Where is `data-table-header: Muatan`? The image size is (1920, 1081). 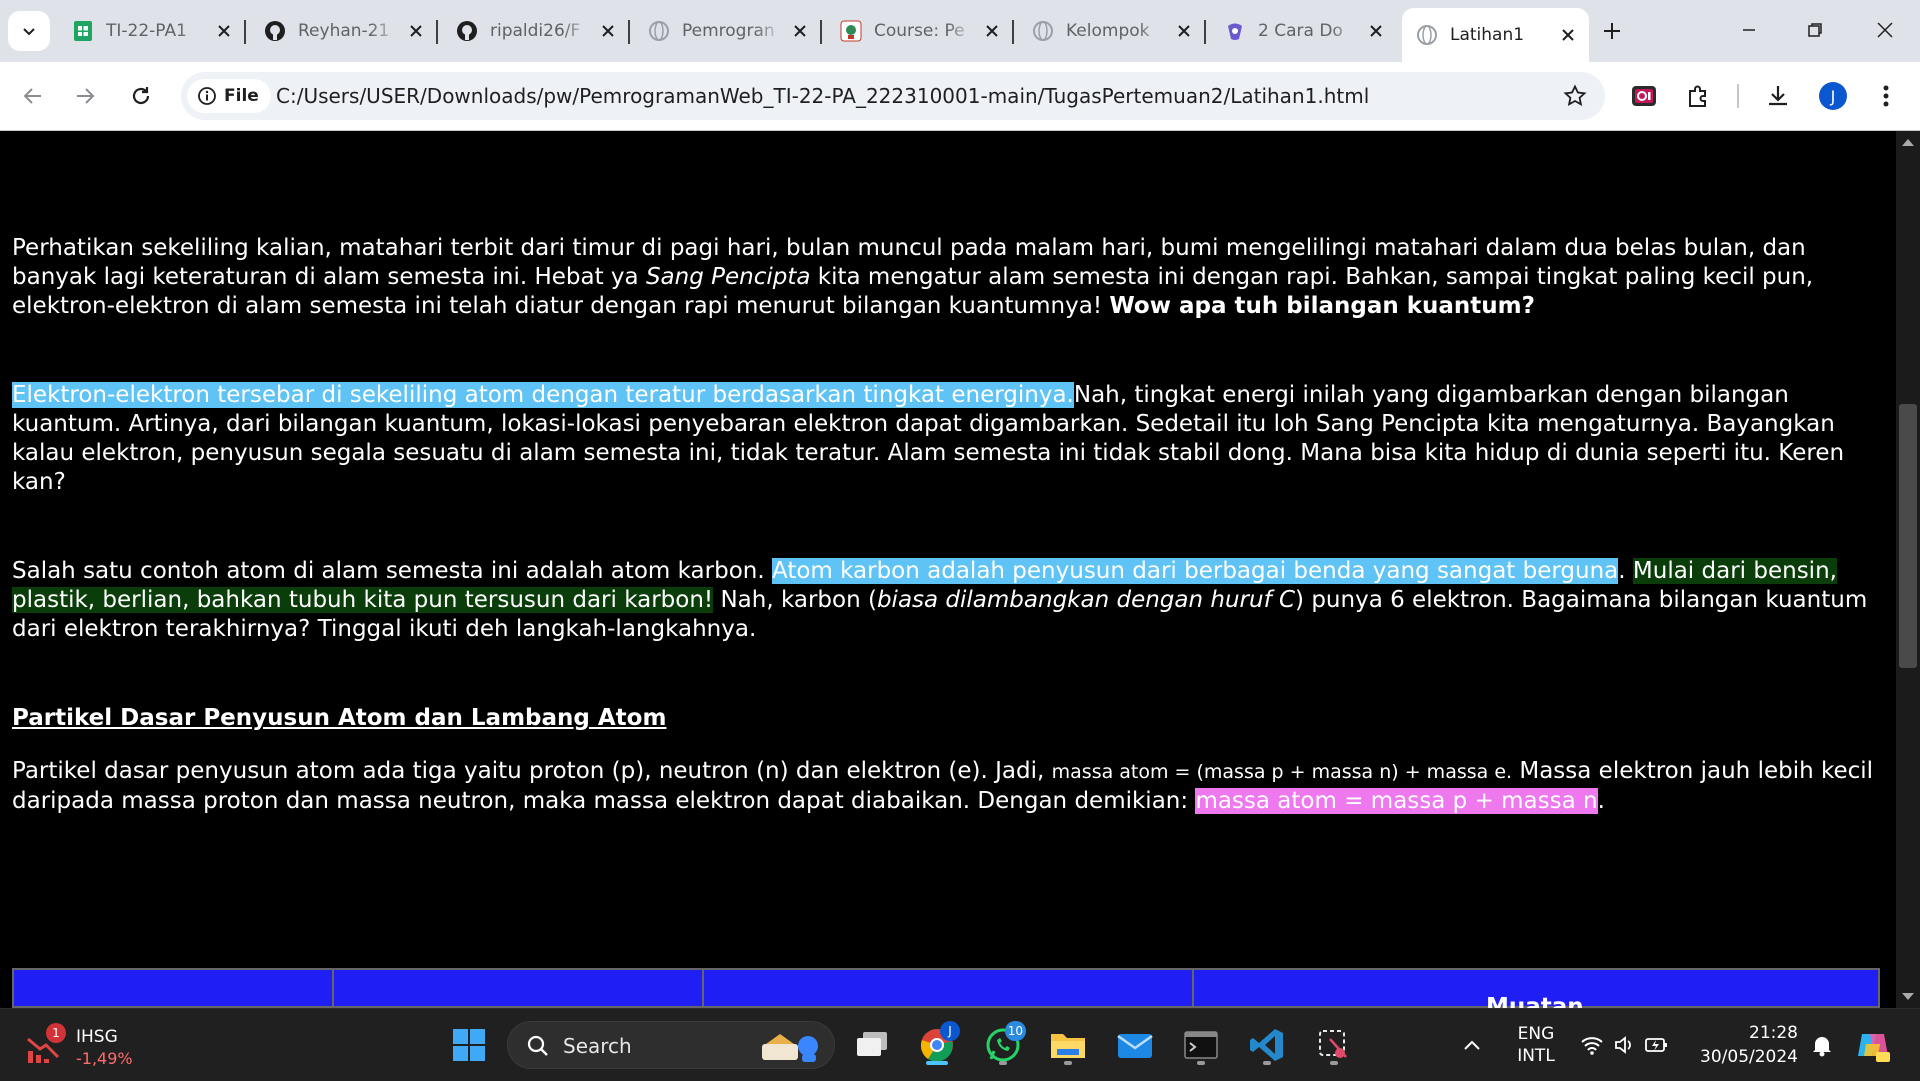 data-table-header: Muatan is located at coordinates (946, 988).